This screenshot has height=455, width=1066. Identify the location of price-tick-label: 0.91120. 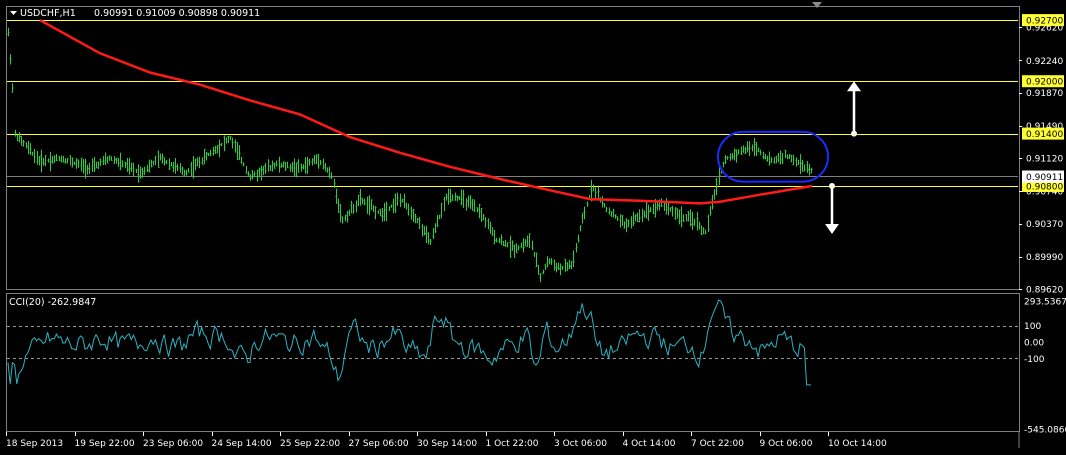
(1044, 160).